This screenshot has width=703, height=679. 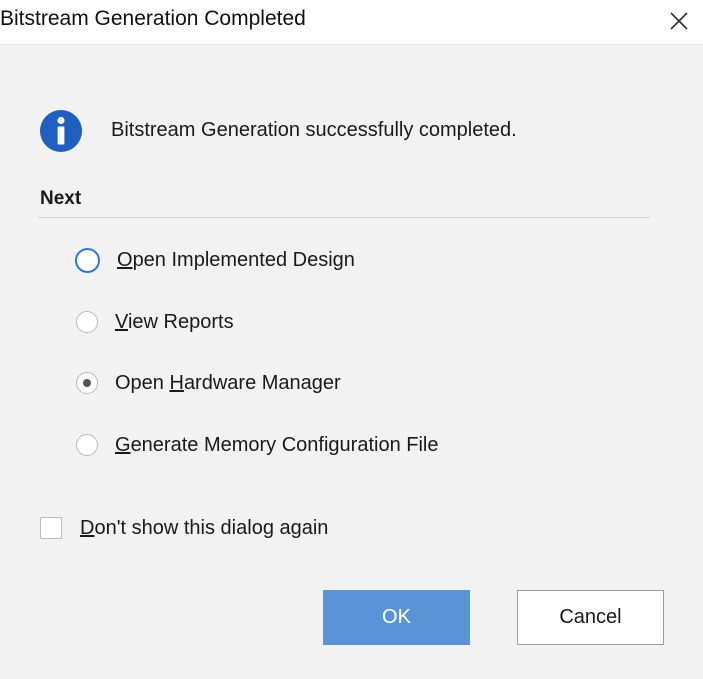 What do you see at coordinates (174, 321) in the screenshot?
I see `radio-label: View Reports` at bounding box center [174, 321].